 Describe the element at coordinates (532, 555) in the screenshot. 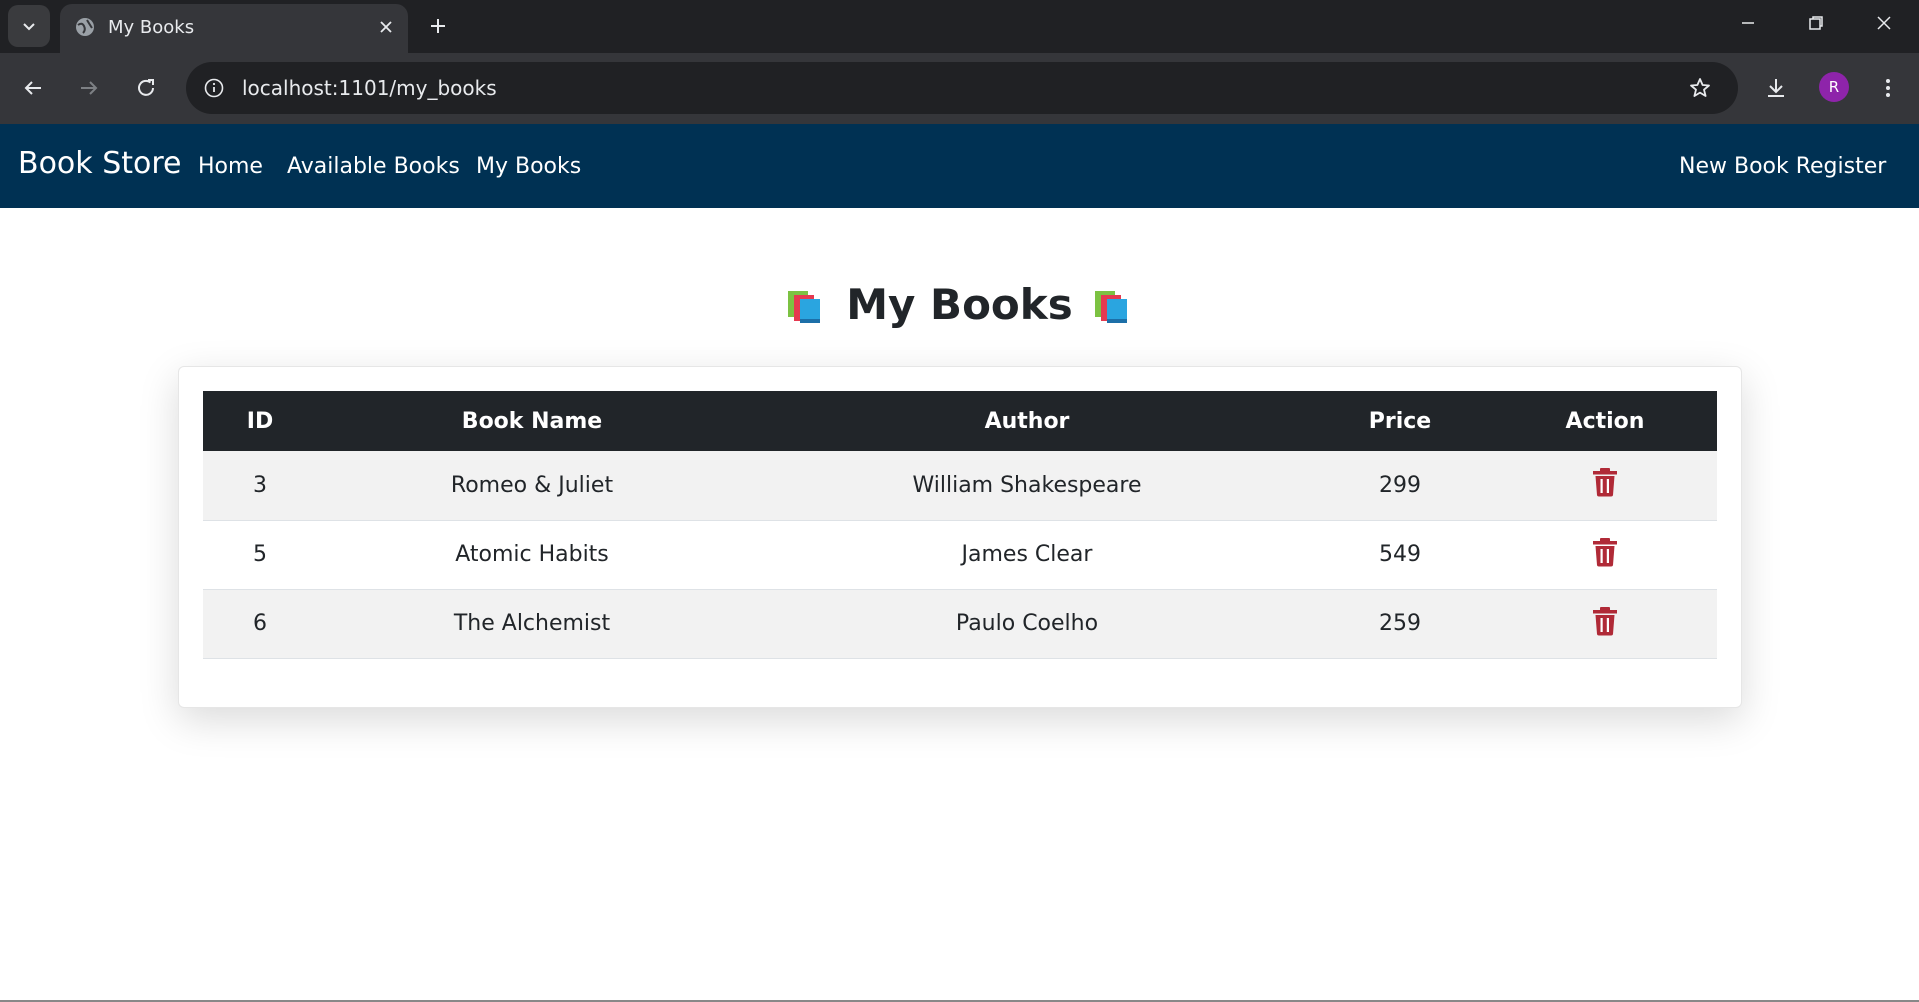

I see `cell-book-name: Atomic Habits` at that location.